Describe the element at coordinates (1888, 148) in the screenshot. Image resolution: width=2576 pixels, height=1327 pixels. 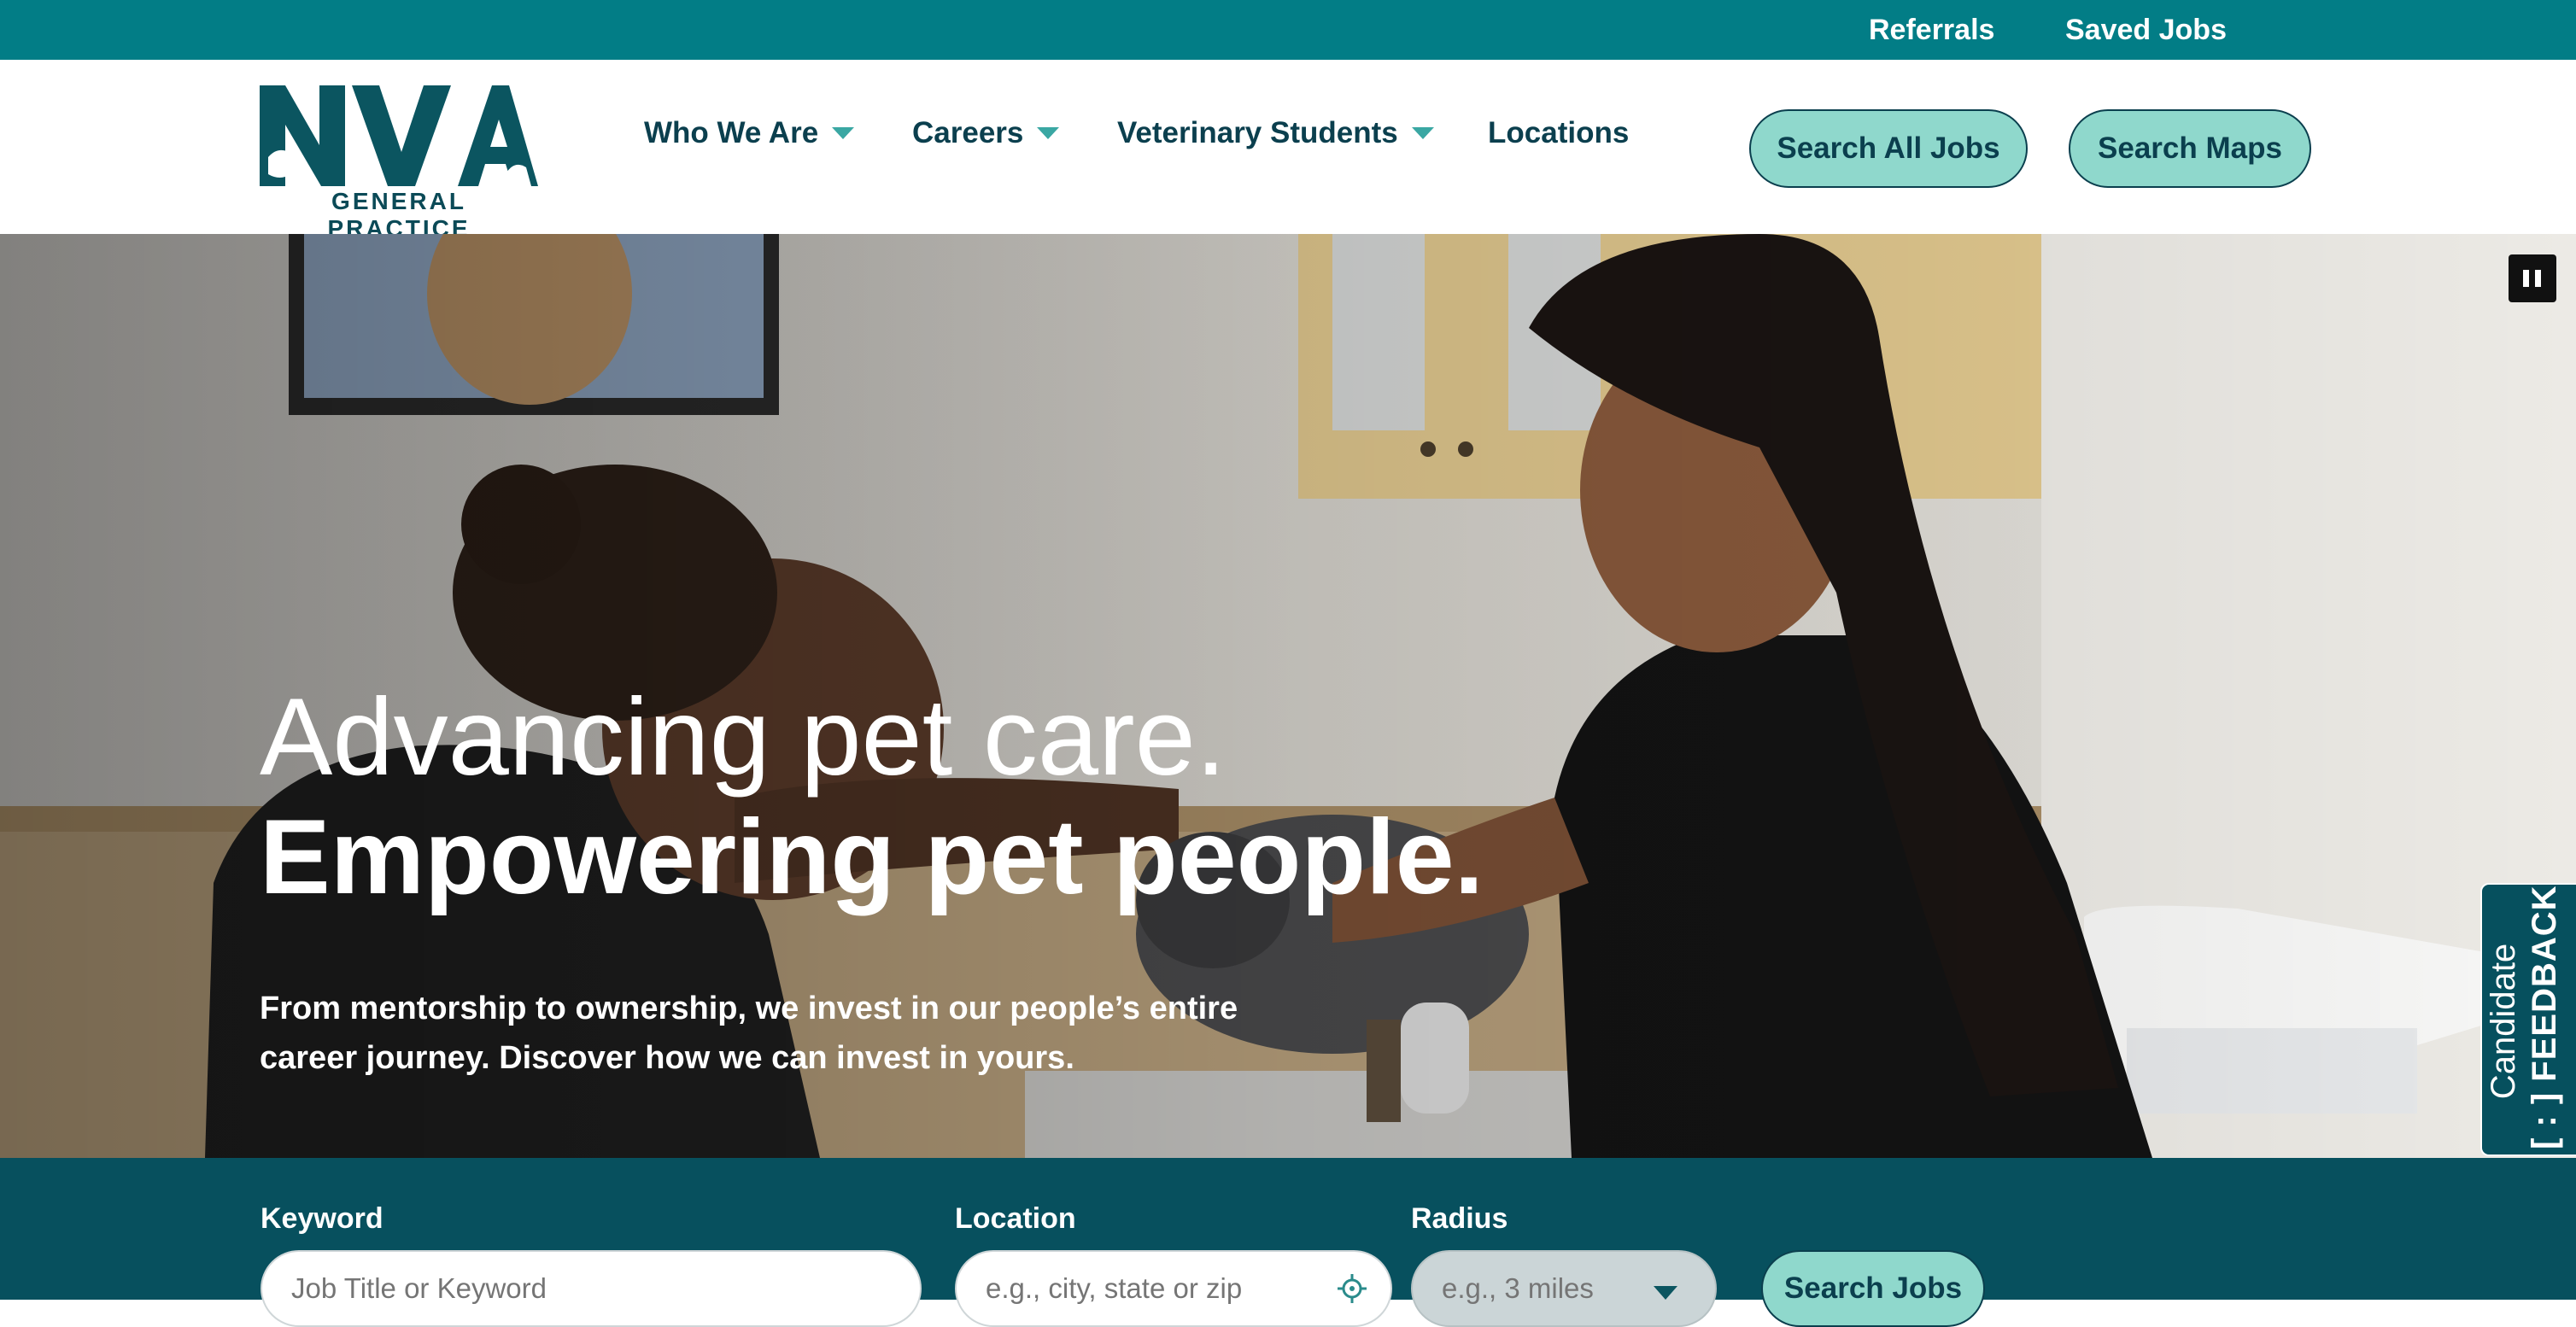
I see `search-all-jobs-button: Search All Jobs` at that location.